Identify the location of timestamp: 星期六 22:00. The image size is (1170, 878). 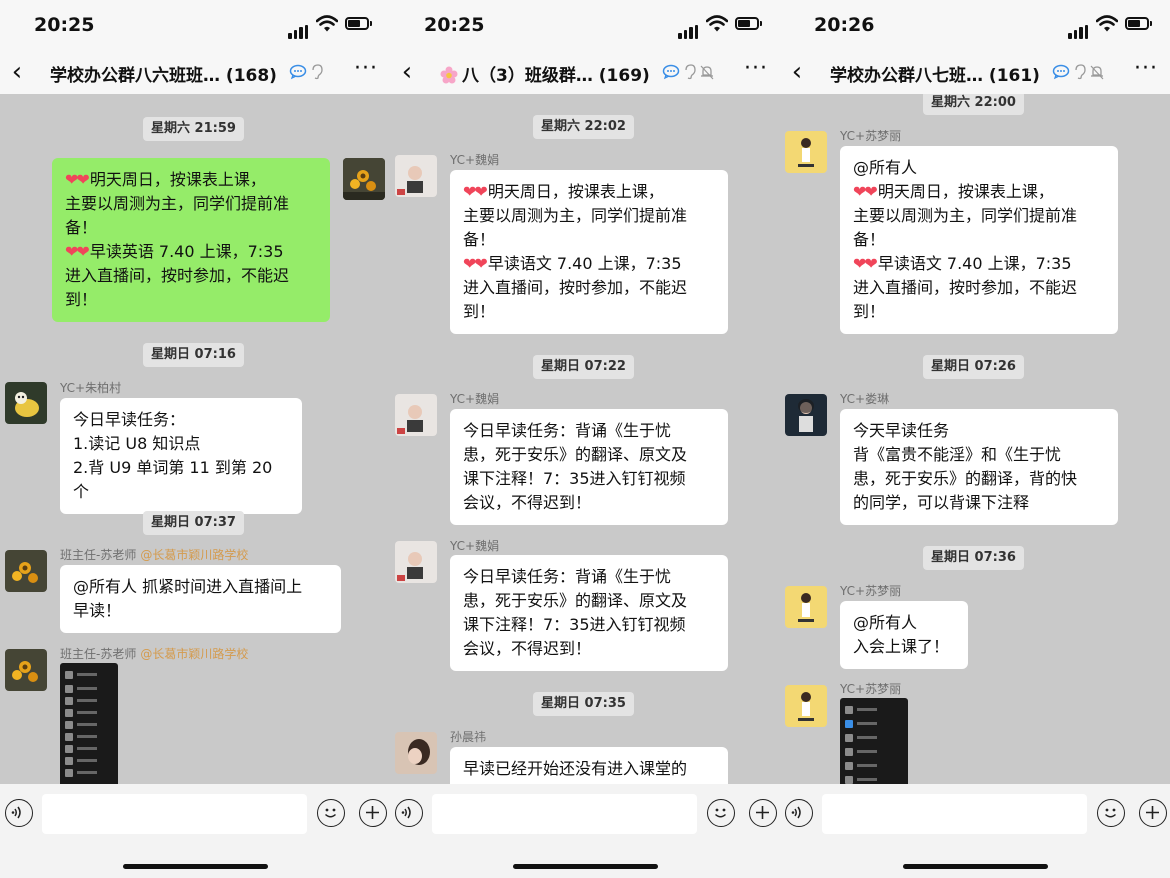
(973, 104).